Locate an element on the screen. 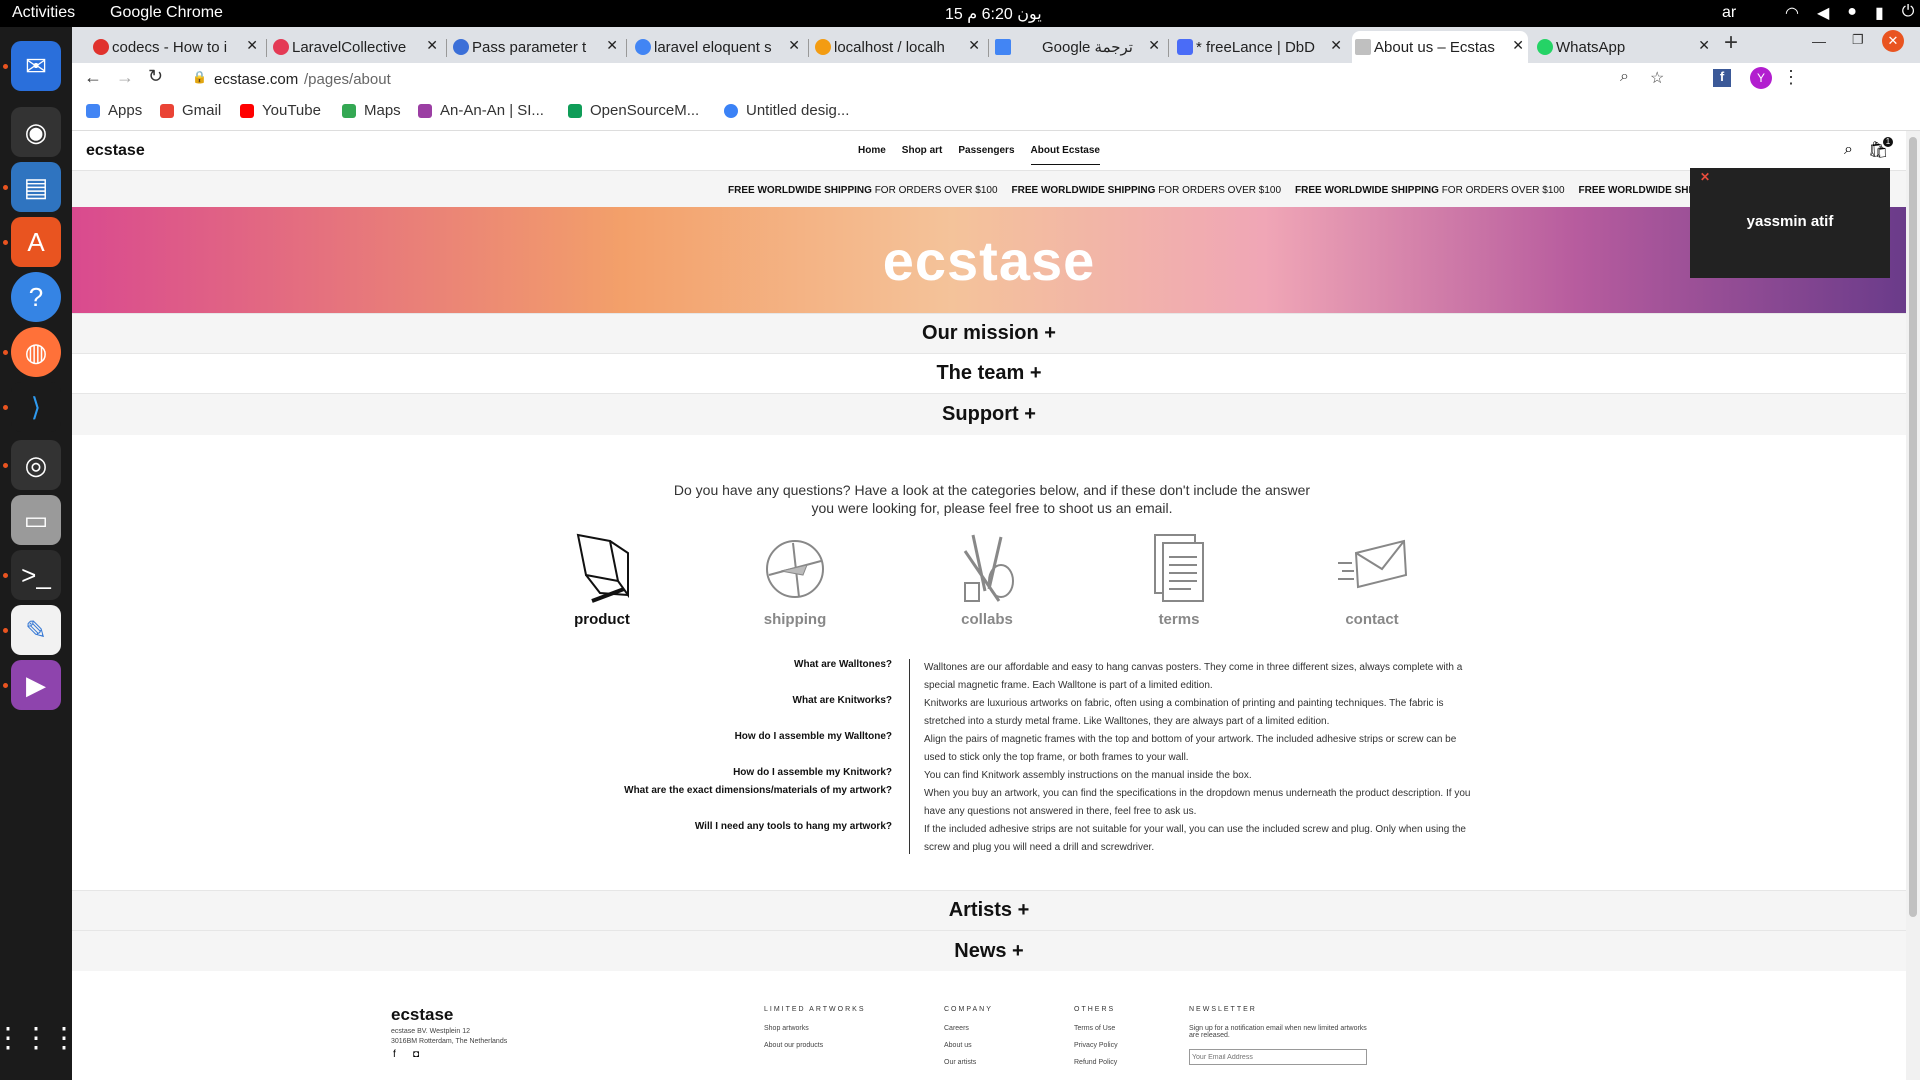  category-label: shipping is located at coordinates (795, 619).